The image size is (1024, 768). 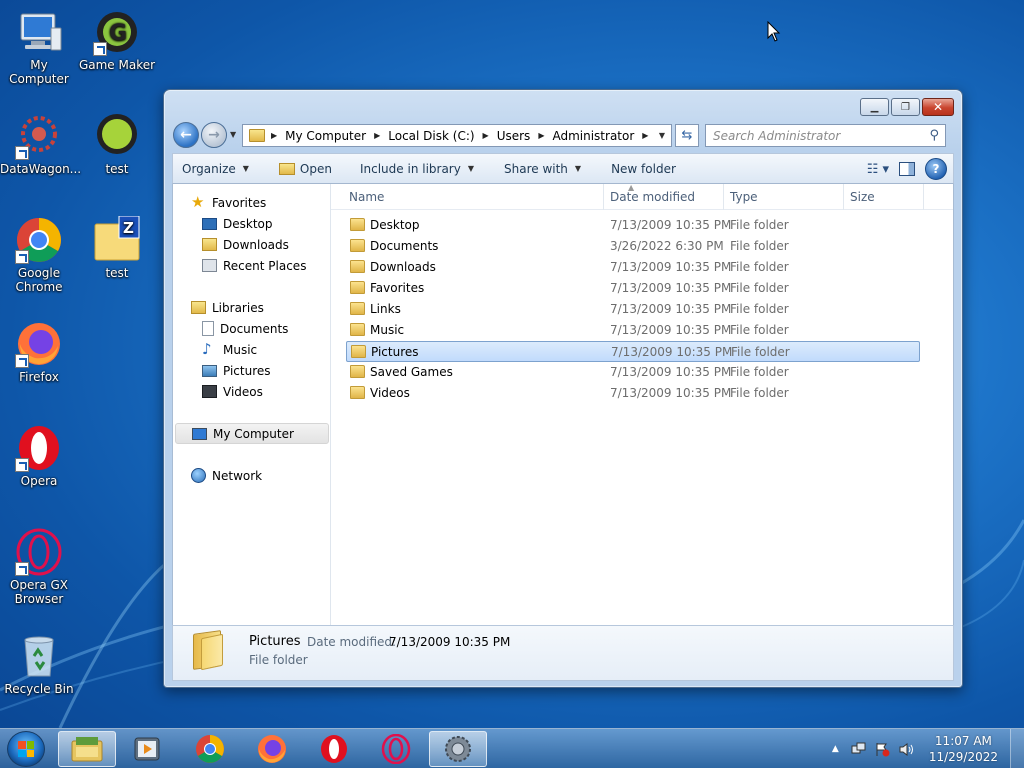 I want to click on breadcrumb-users: Users, so click(x=514, y=136).